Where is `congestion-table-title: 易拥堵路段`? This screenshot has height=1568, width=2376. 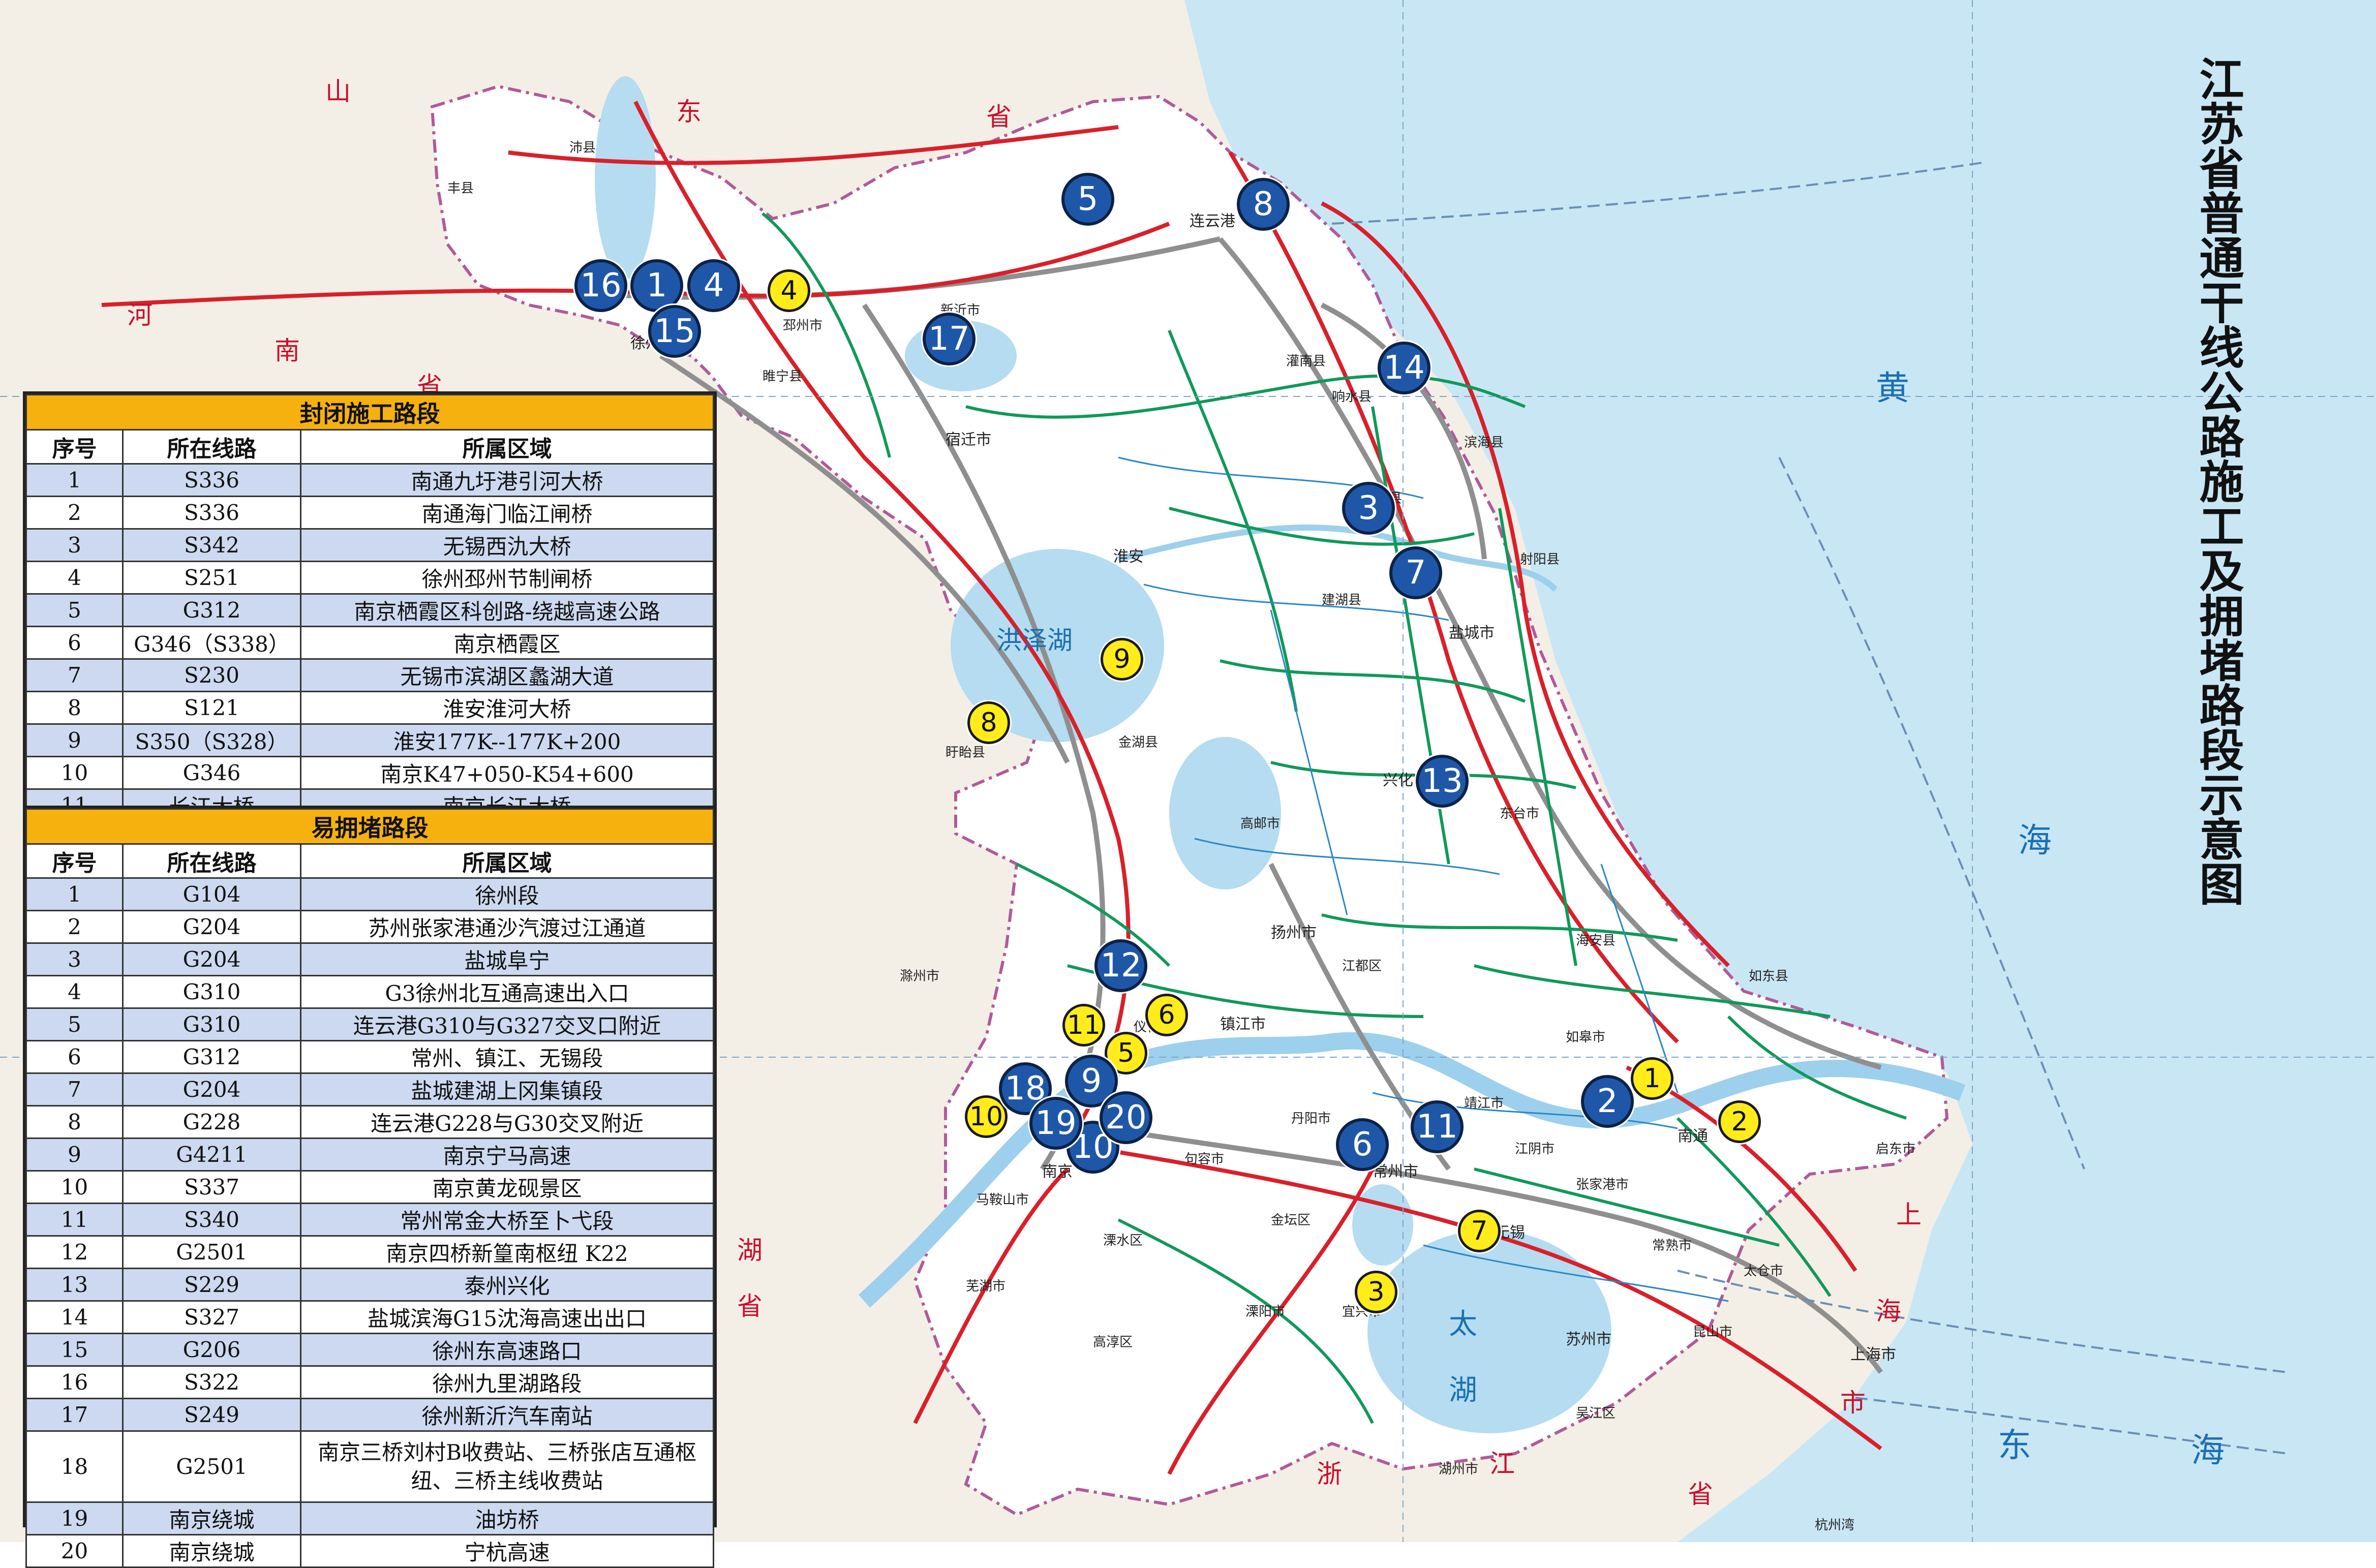
congestion-table-title: 易拥堵路段 is located at coordinates (369, 826).